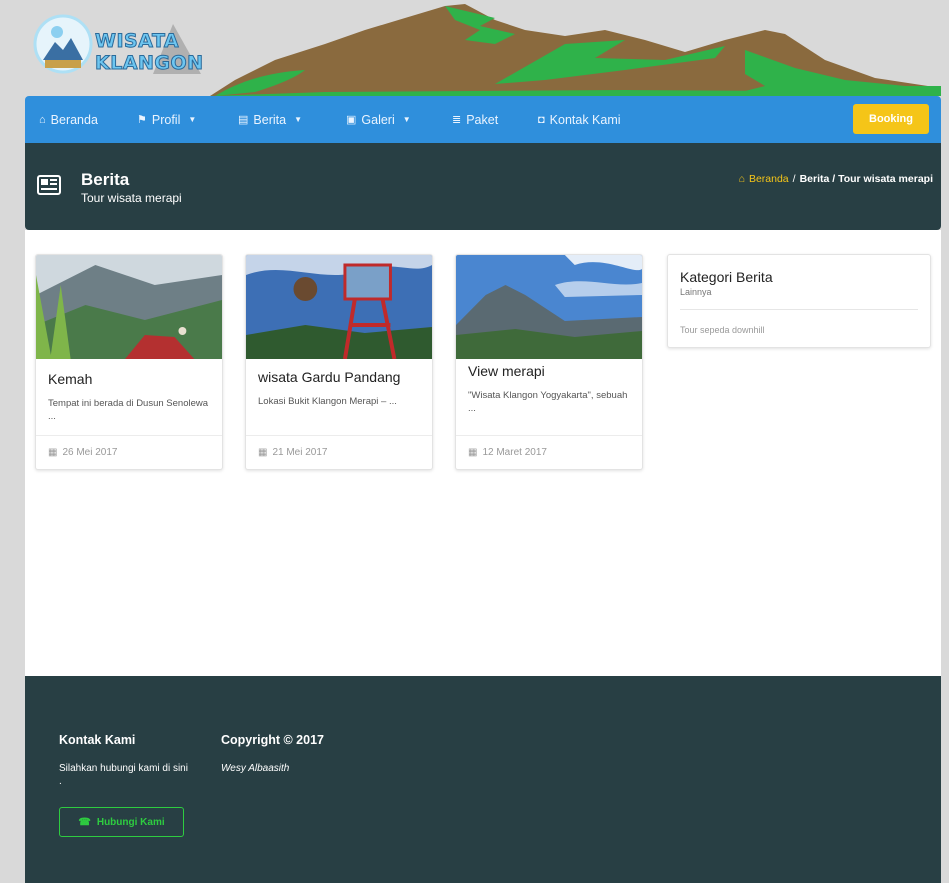  I want to click on breadcrumb-home-link: Beranda, so click(769, 179).